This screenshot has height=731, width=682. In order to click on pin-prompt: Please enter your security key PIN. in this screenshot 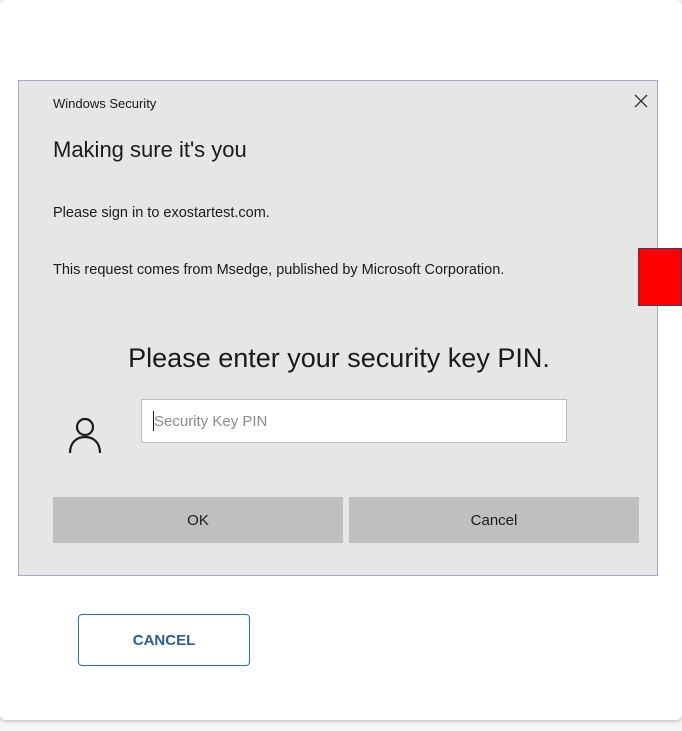, I will do `click(339, 358)`.